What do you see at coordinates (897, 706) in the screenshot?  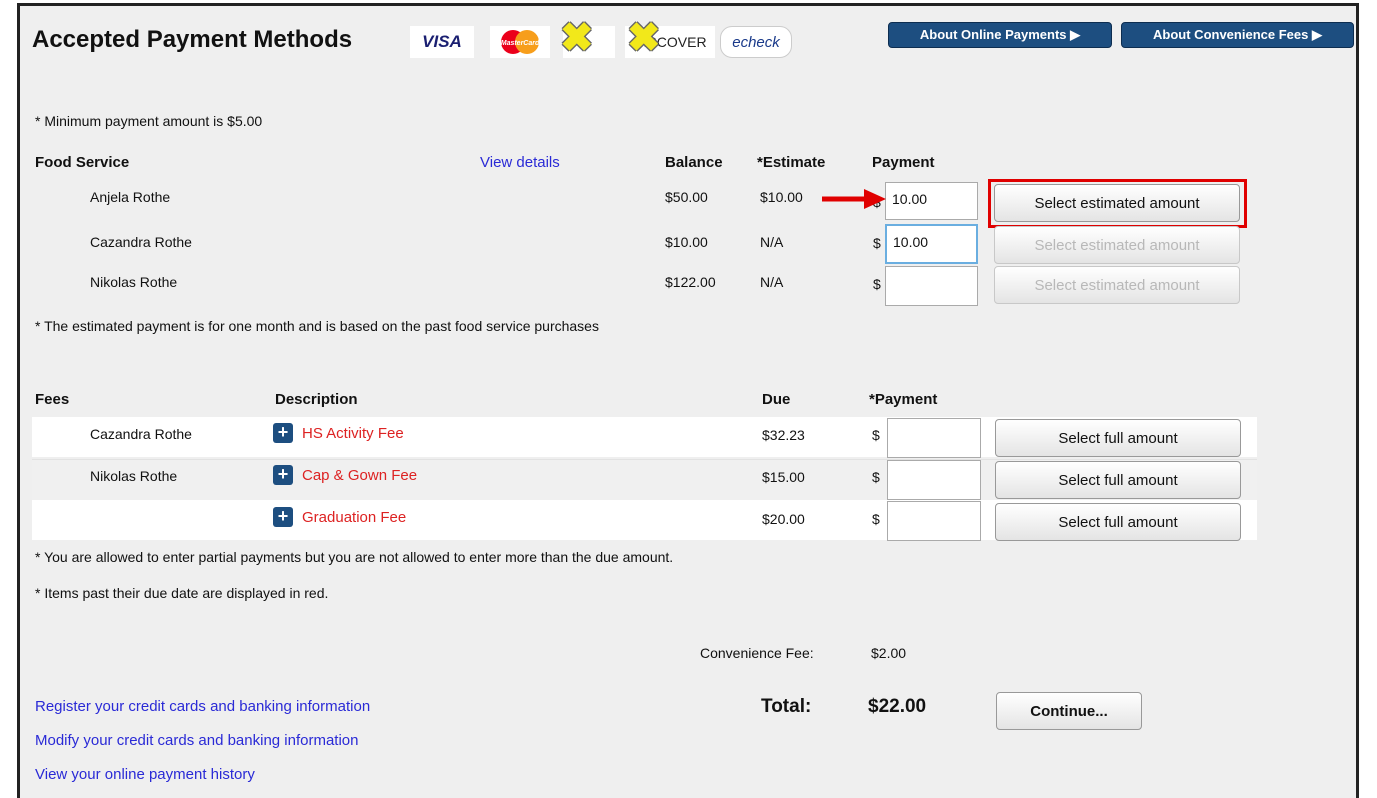 I see `total-value: $22.00` at bounding box center [897, 706].